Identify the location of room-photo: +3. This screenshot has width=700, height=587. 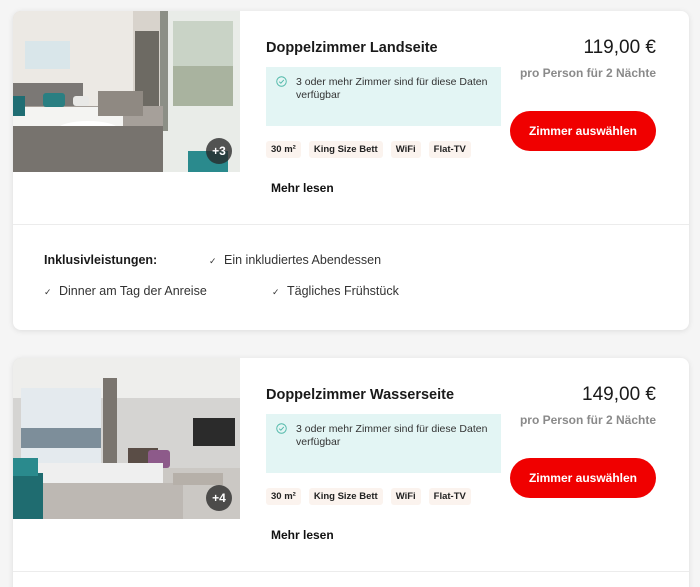
(126, 91).